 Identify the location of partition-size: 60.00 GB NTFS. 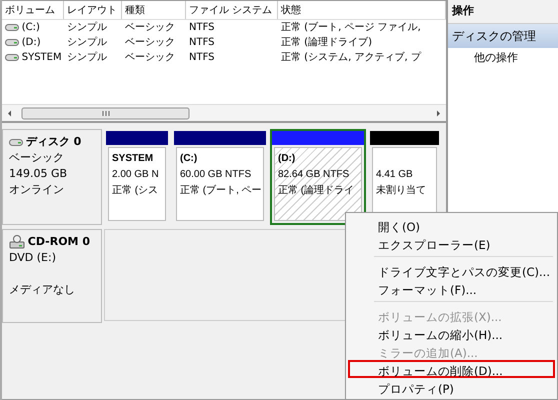
(216, 175).